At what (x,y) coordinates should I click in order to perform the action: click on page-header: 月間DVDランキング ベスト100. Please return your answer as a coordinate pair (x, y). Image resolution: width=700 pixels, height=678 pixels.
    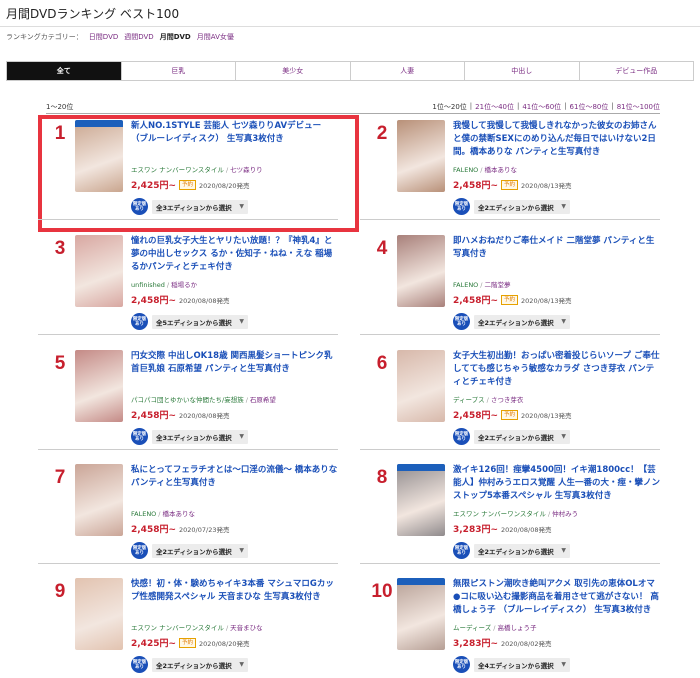
    Looking at the image, I should click on (350, 13).